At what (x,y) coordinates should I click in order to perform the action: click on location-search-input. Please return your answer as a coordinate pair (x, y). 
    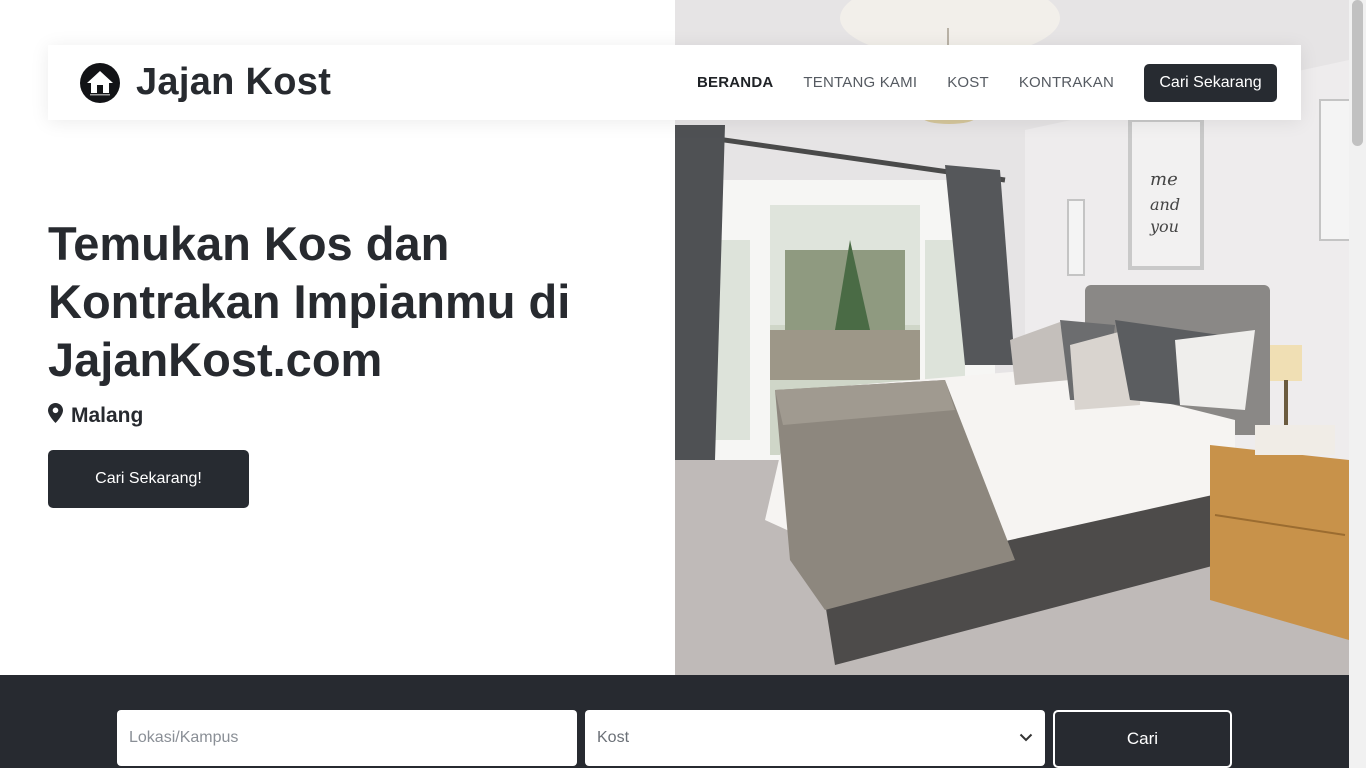
    Looking at the image, I should click on (347, 738).